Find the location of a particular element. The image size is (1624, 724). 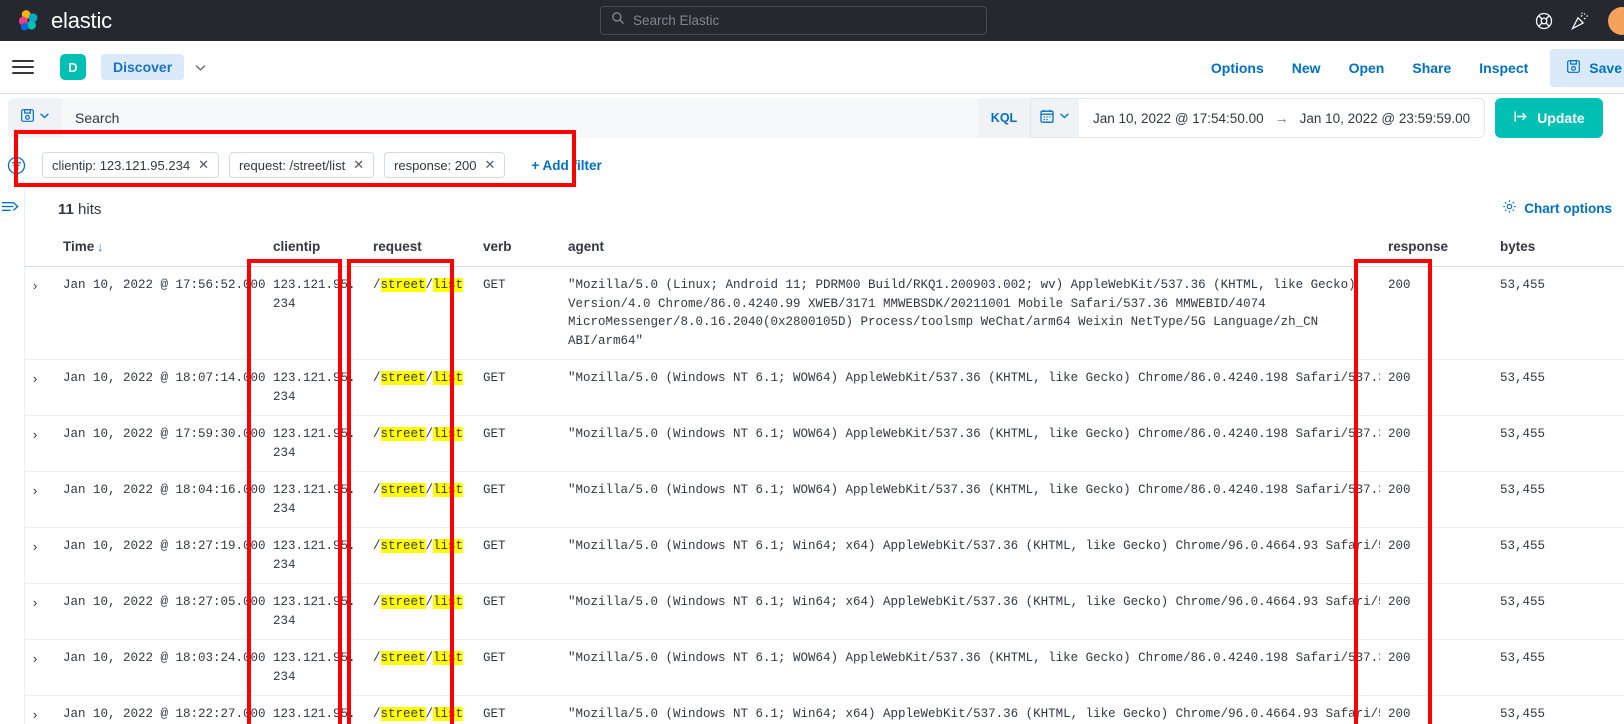

filter-pill-clientip: clientip: 123.121.95.234 ✕ is located at coordinates (130, 165).